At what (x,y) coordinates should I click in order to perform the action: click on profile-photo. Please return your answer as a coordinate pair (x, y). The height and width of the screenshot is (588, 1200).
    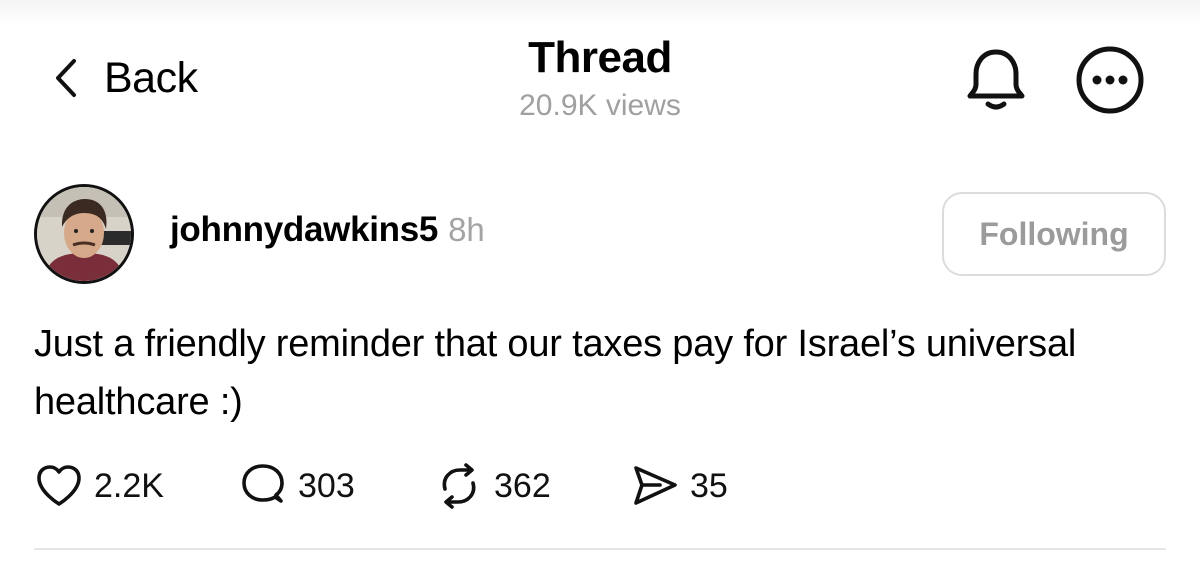
    Looking at the image, I should click on (84, 234).